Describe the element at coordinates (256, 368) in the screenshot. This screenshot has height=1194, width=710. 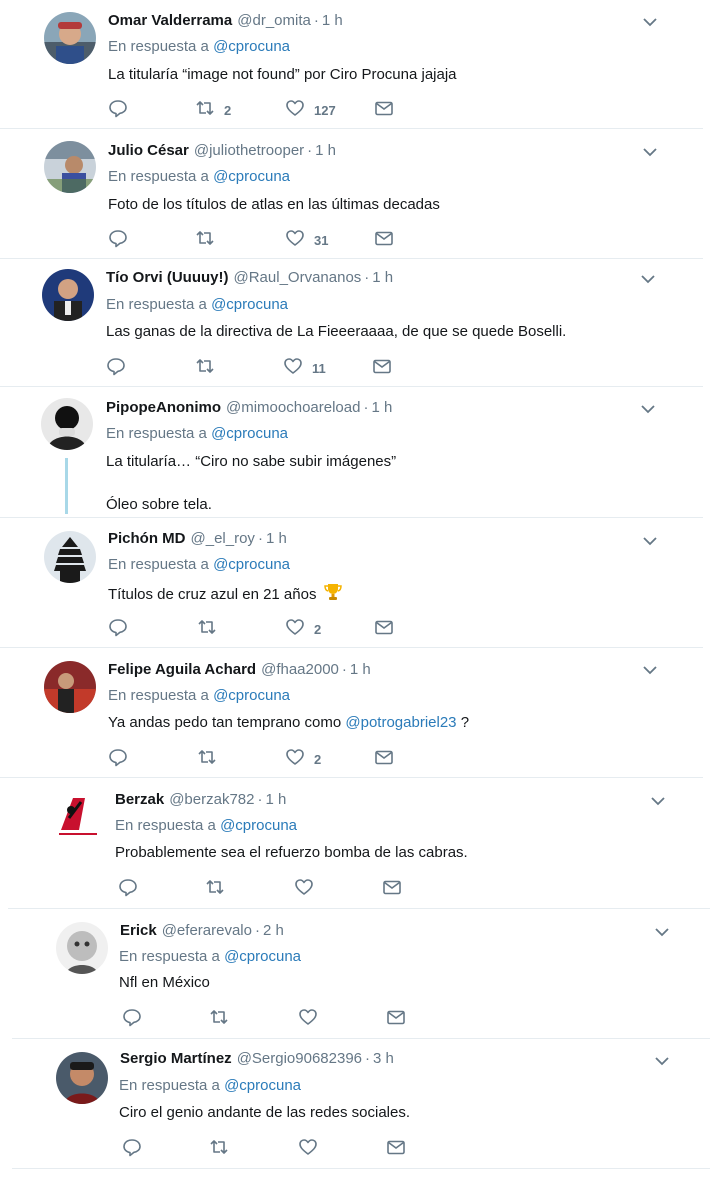
I see `tweet-actions: 11` at that location.